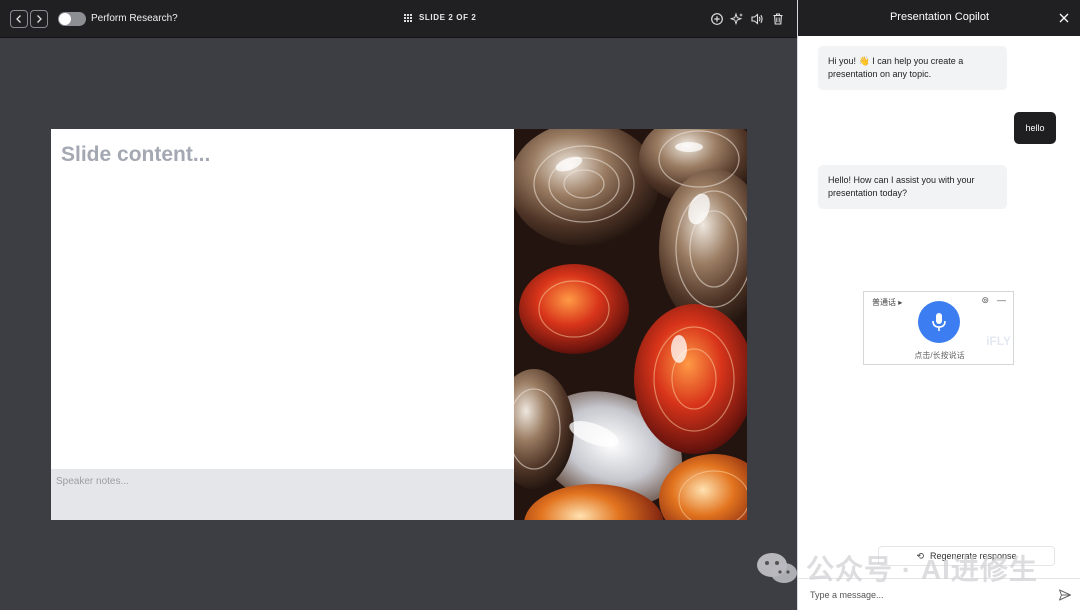 Image resolution: width=1080 pixels, height=610 pixels. I want to click on ai-generate-button, so click(736, 19).